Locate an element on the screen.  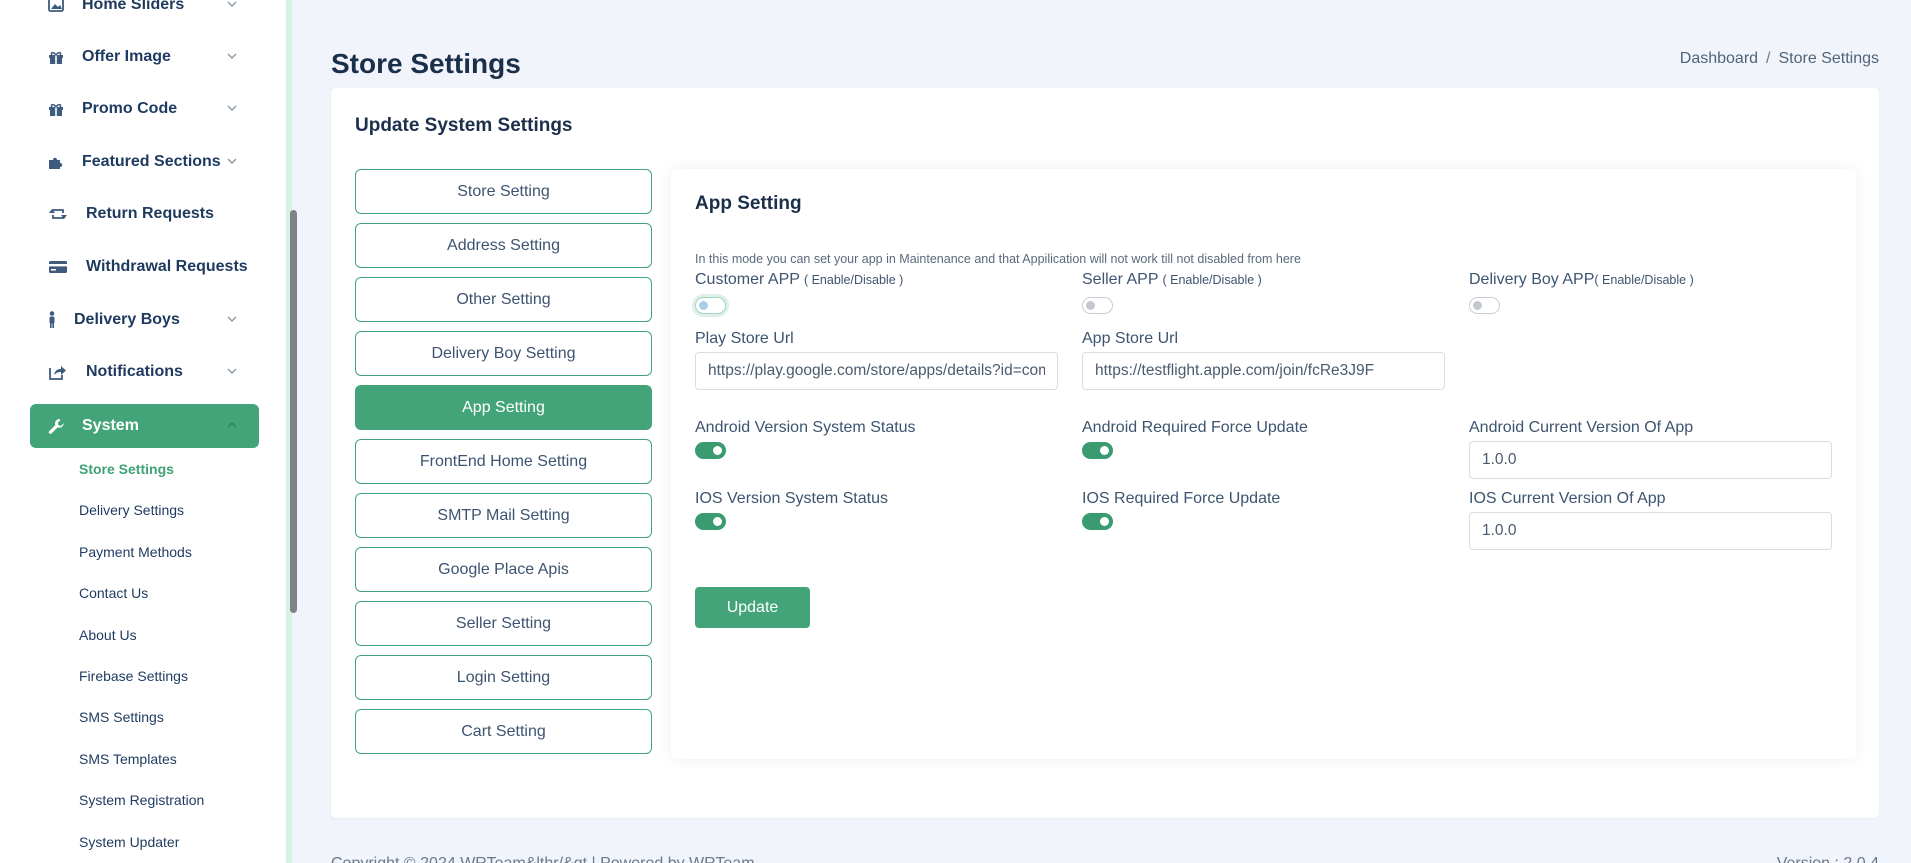
tab-delivery-boy-setting: Delivery Boy Setting is located at coordinates (503, 353).